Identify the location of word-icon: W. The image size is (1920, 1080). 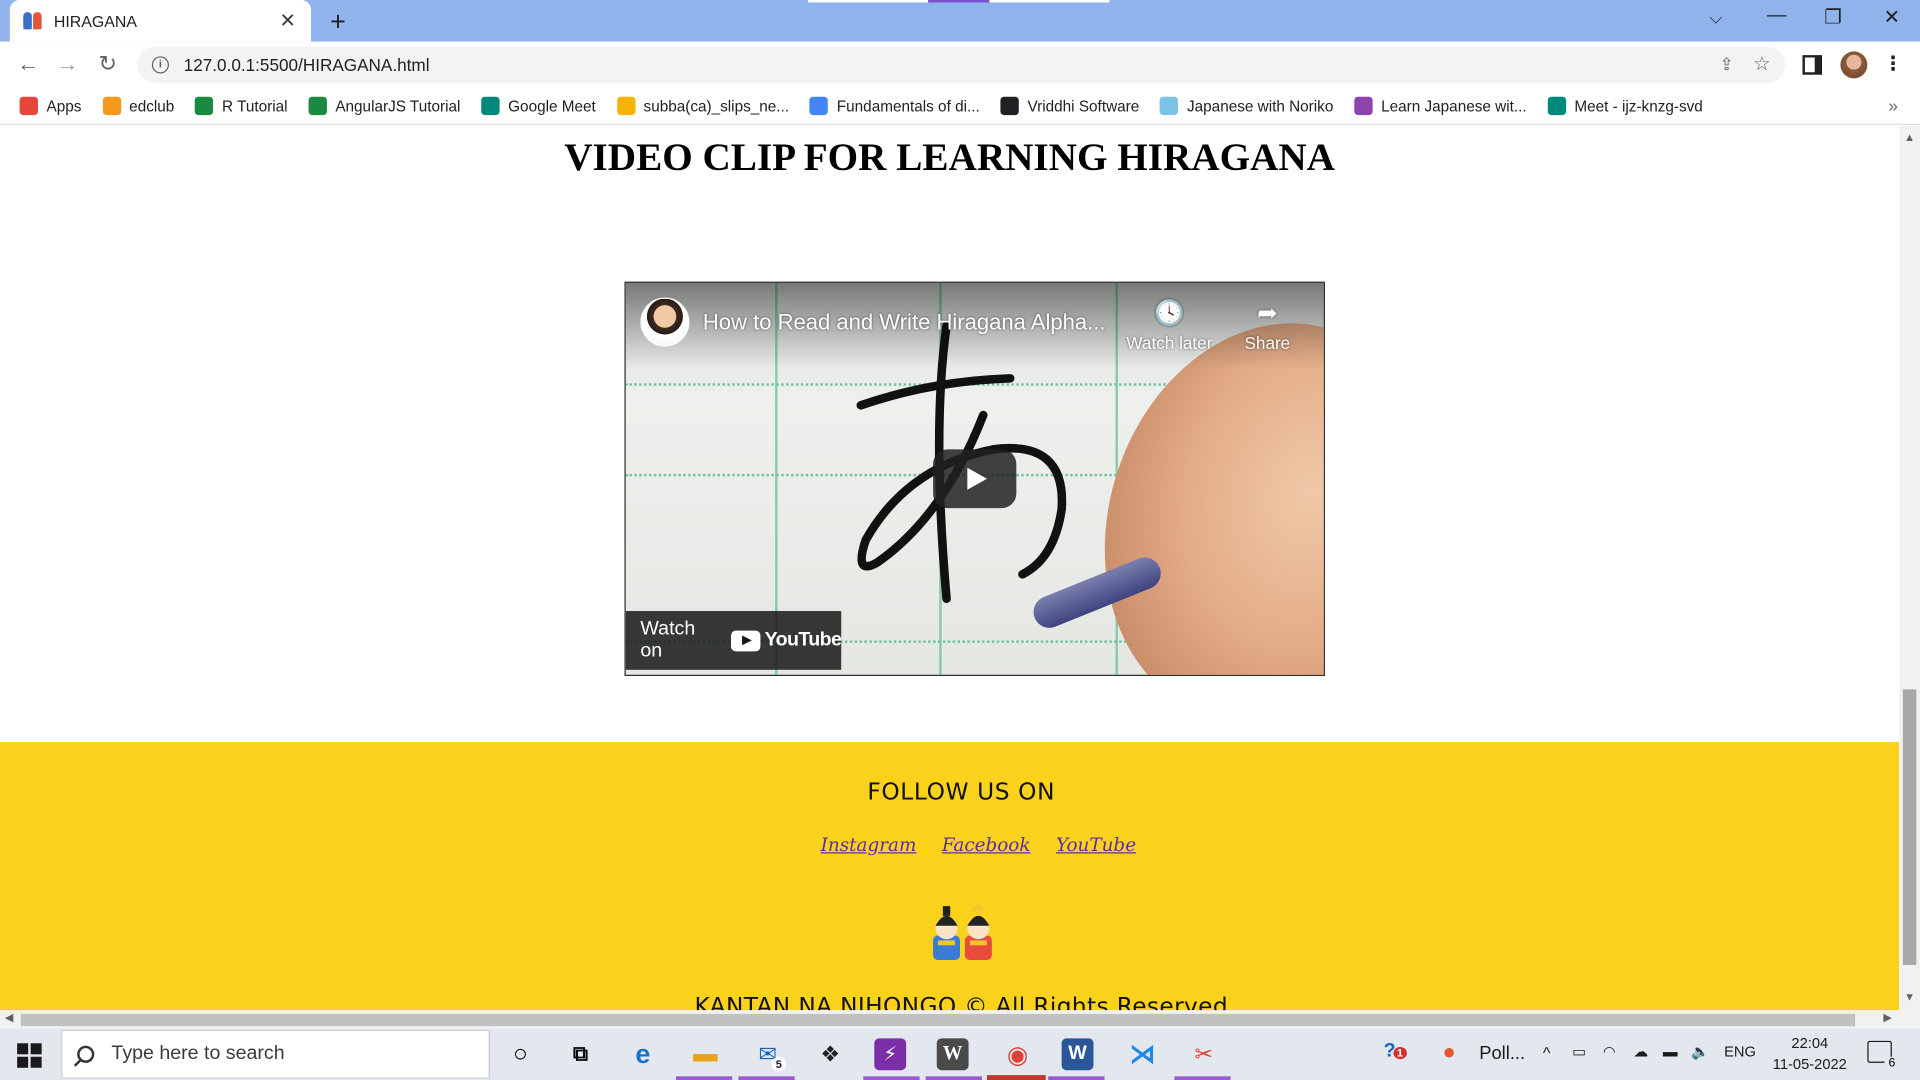
(1077, 1054).